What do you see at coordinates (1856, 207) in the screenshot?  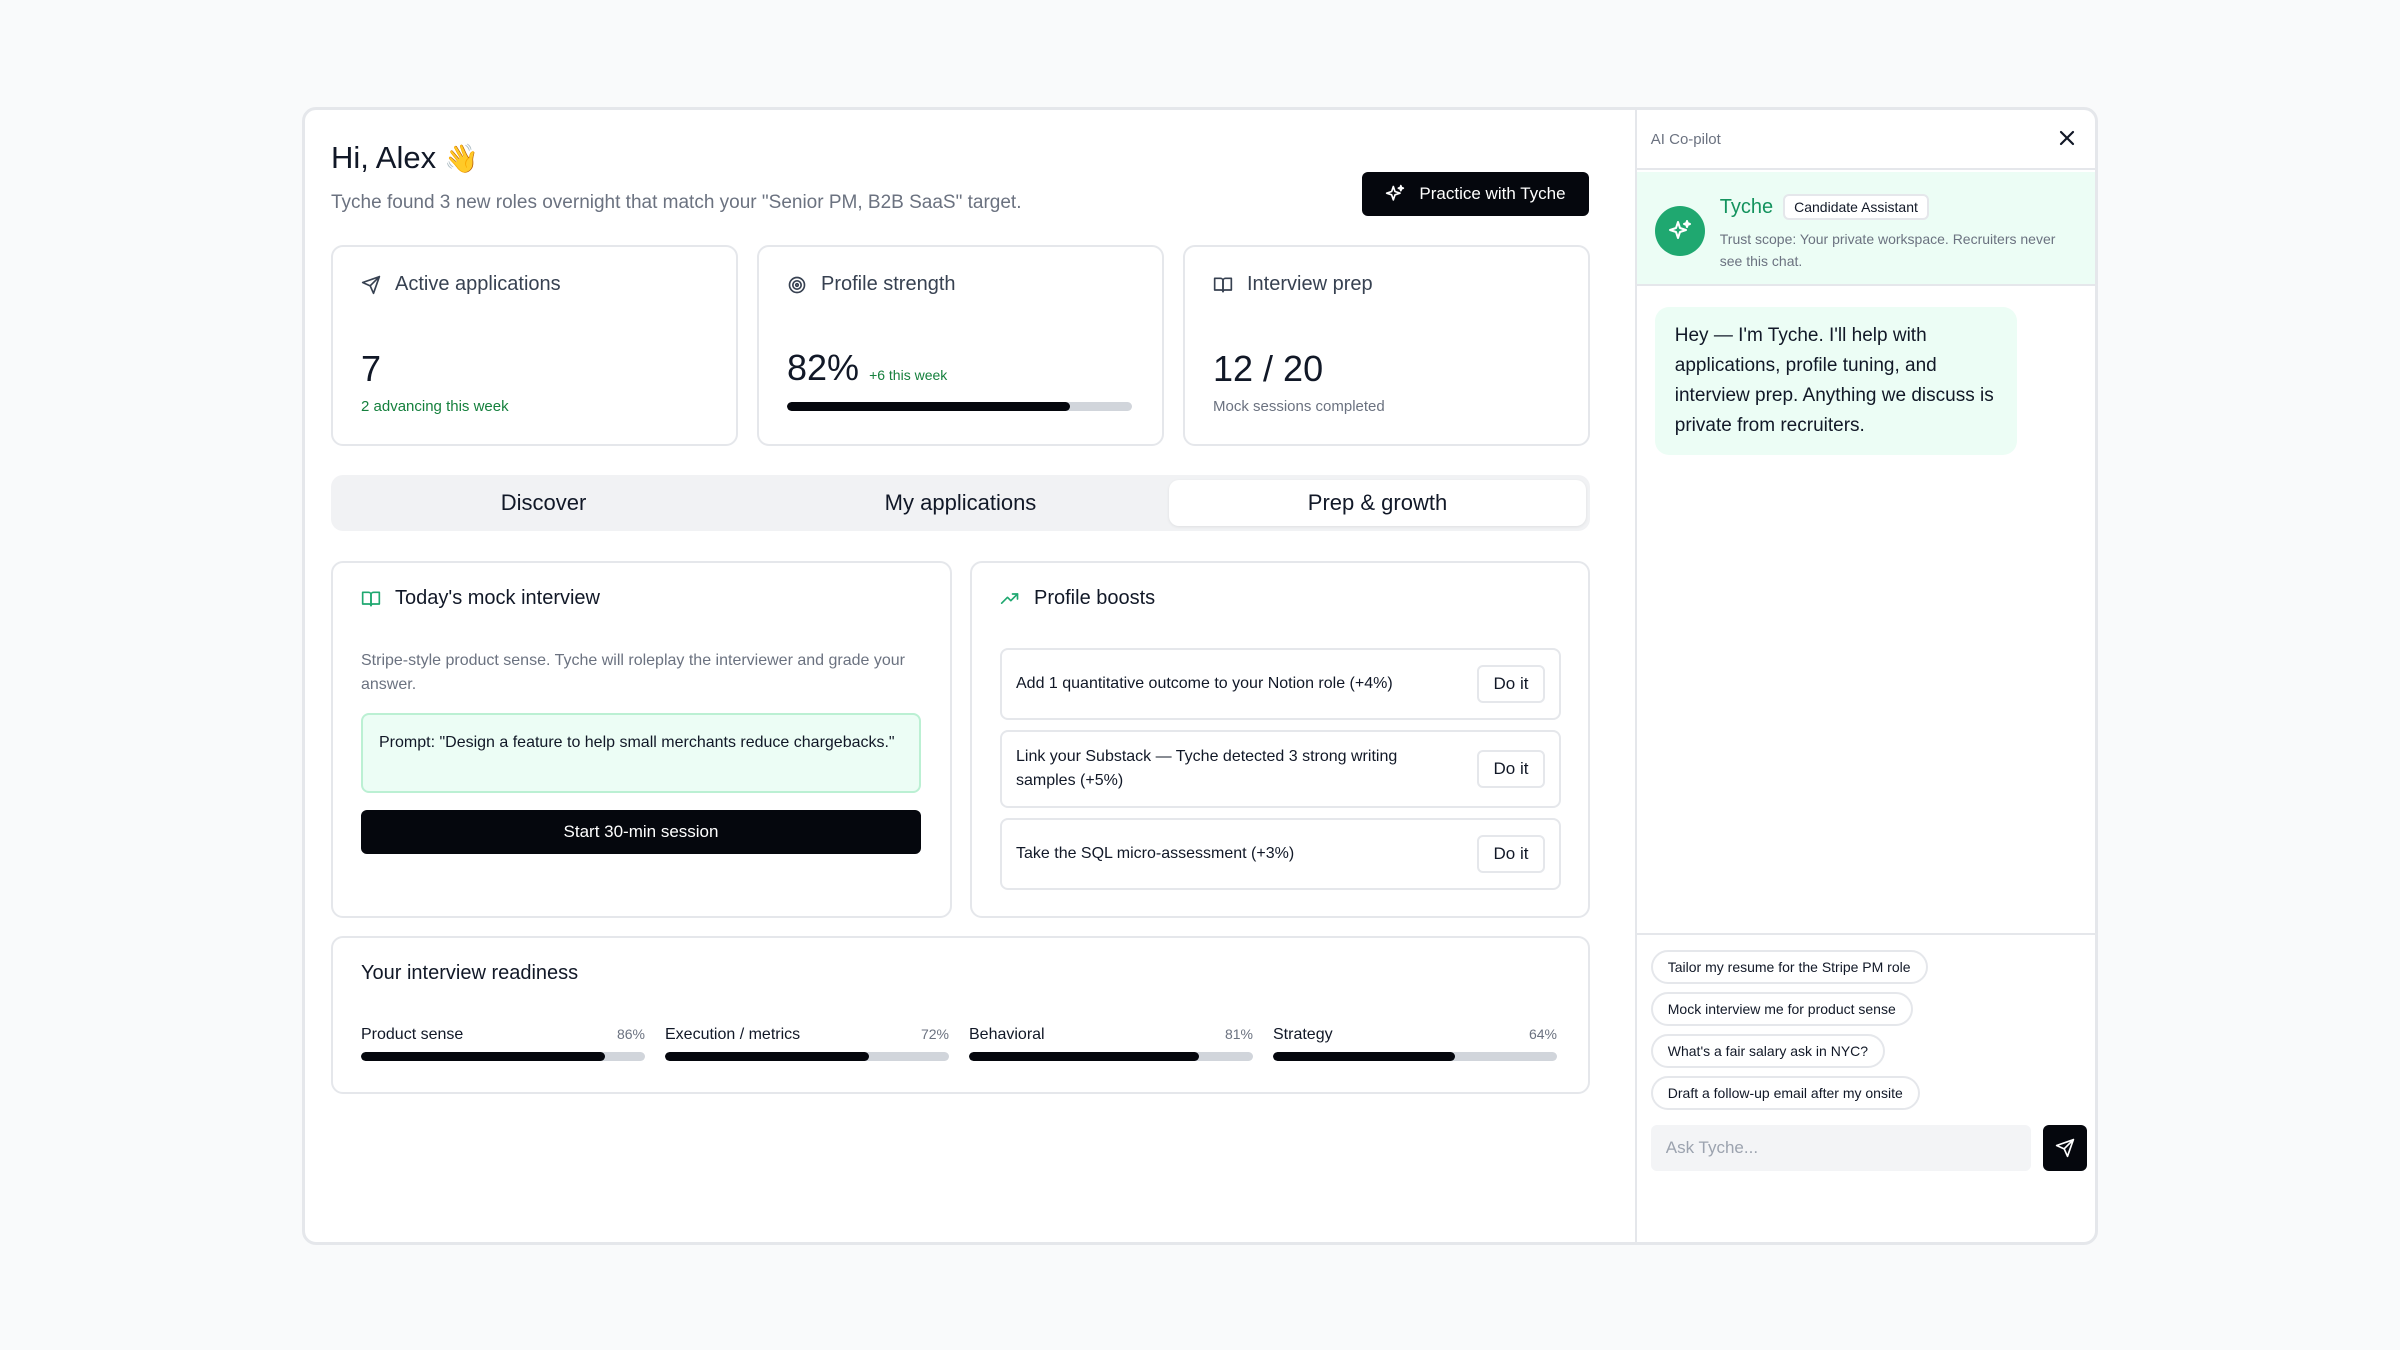 I see `assistant-badge: Candidate Assistant` at bounding box center [1856, 207].